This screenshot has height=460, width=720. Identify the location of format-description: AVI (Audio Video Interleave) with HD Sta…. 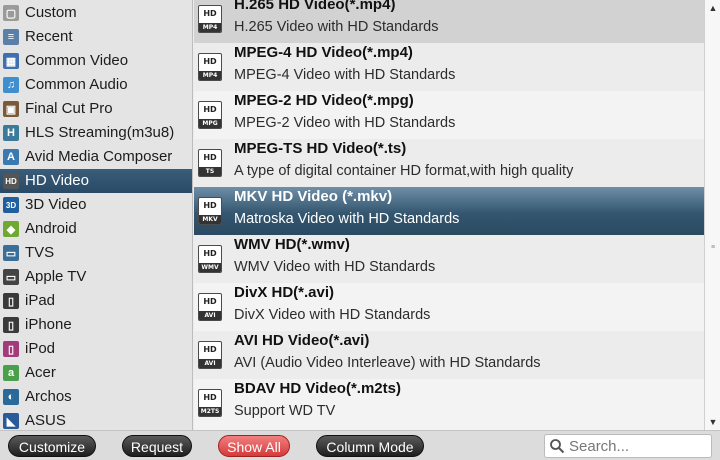
(387, 363).